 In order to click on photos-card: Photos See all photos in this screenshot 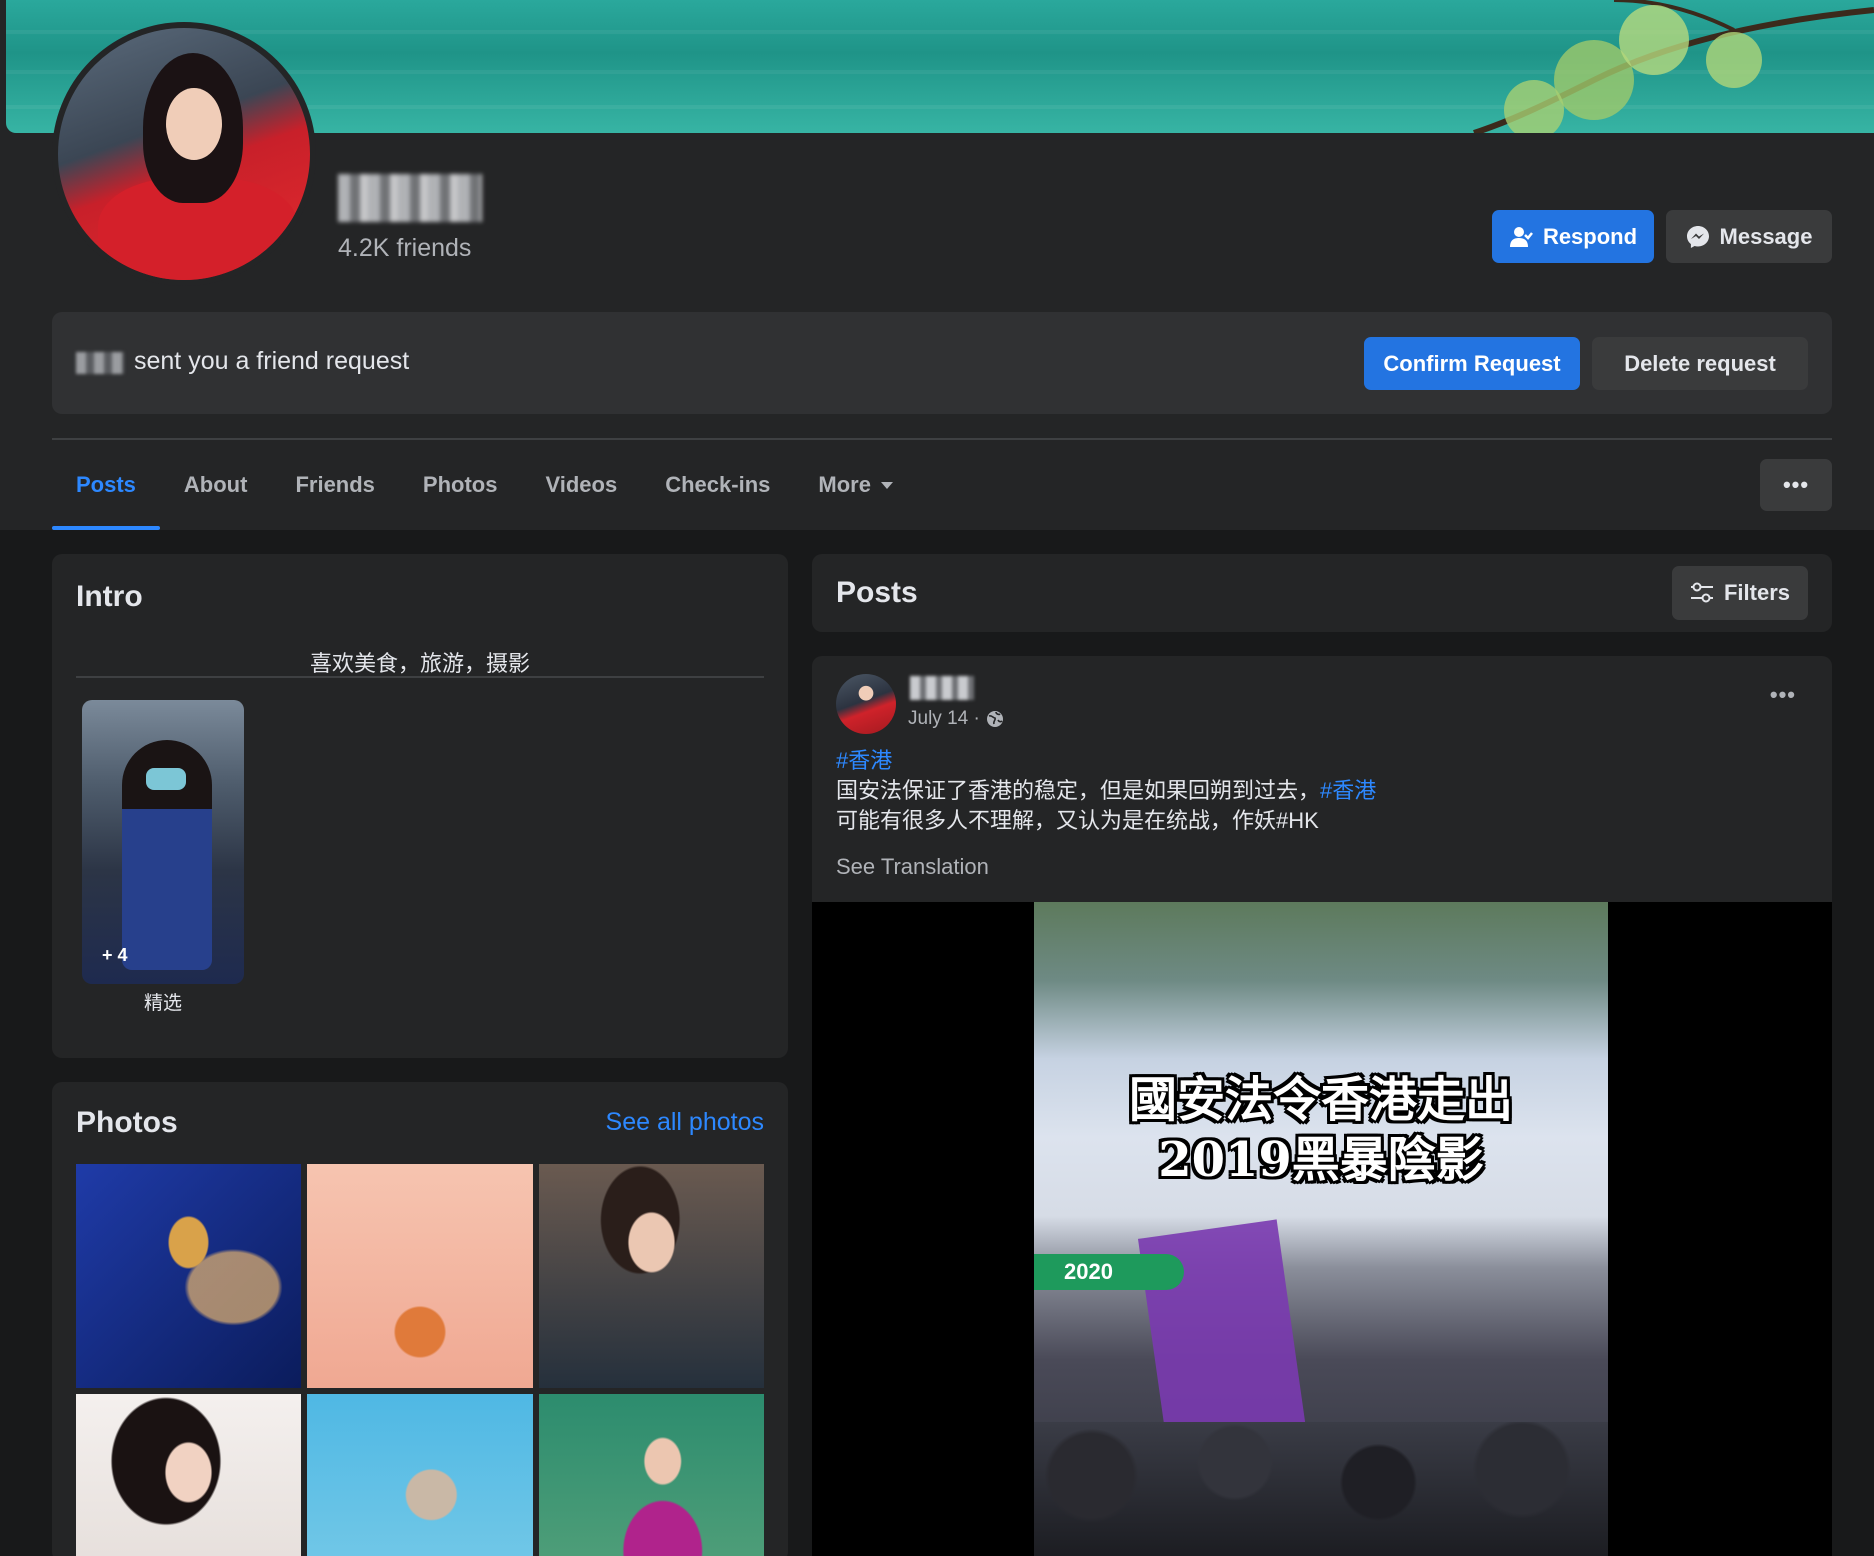, I will do `click(420, 1319)`.